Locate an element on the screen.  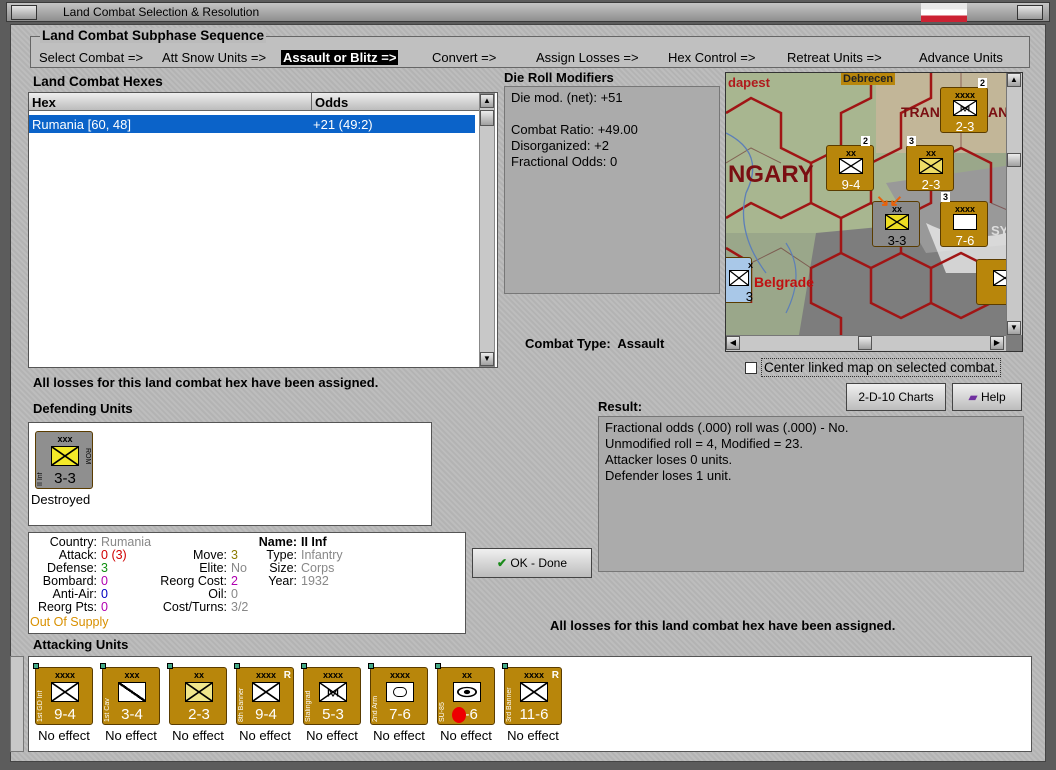
unit-value: 11-6 is located at coordinates (534, 714).